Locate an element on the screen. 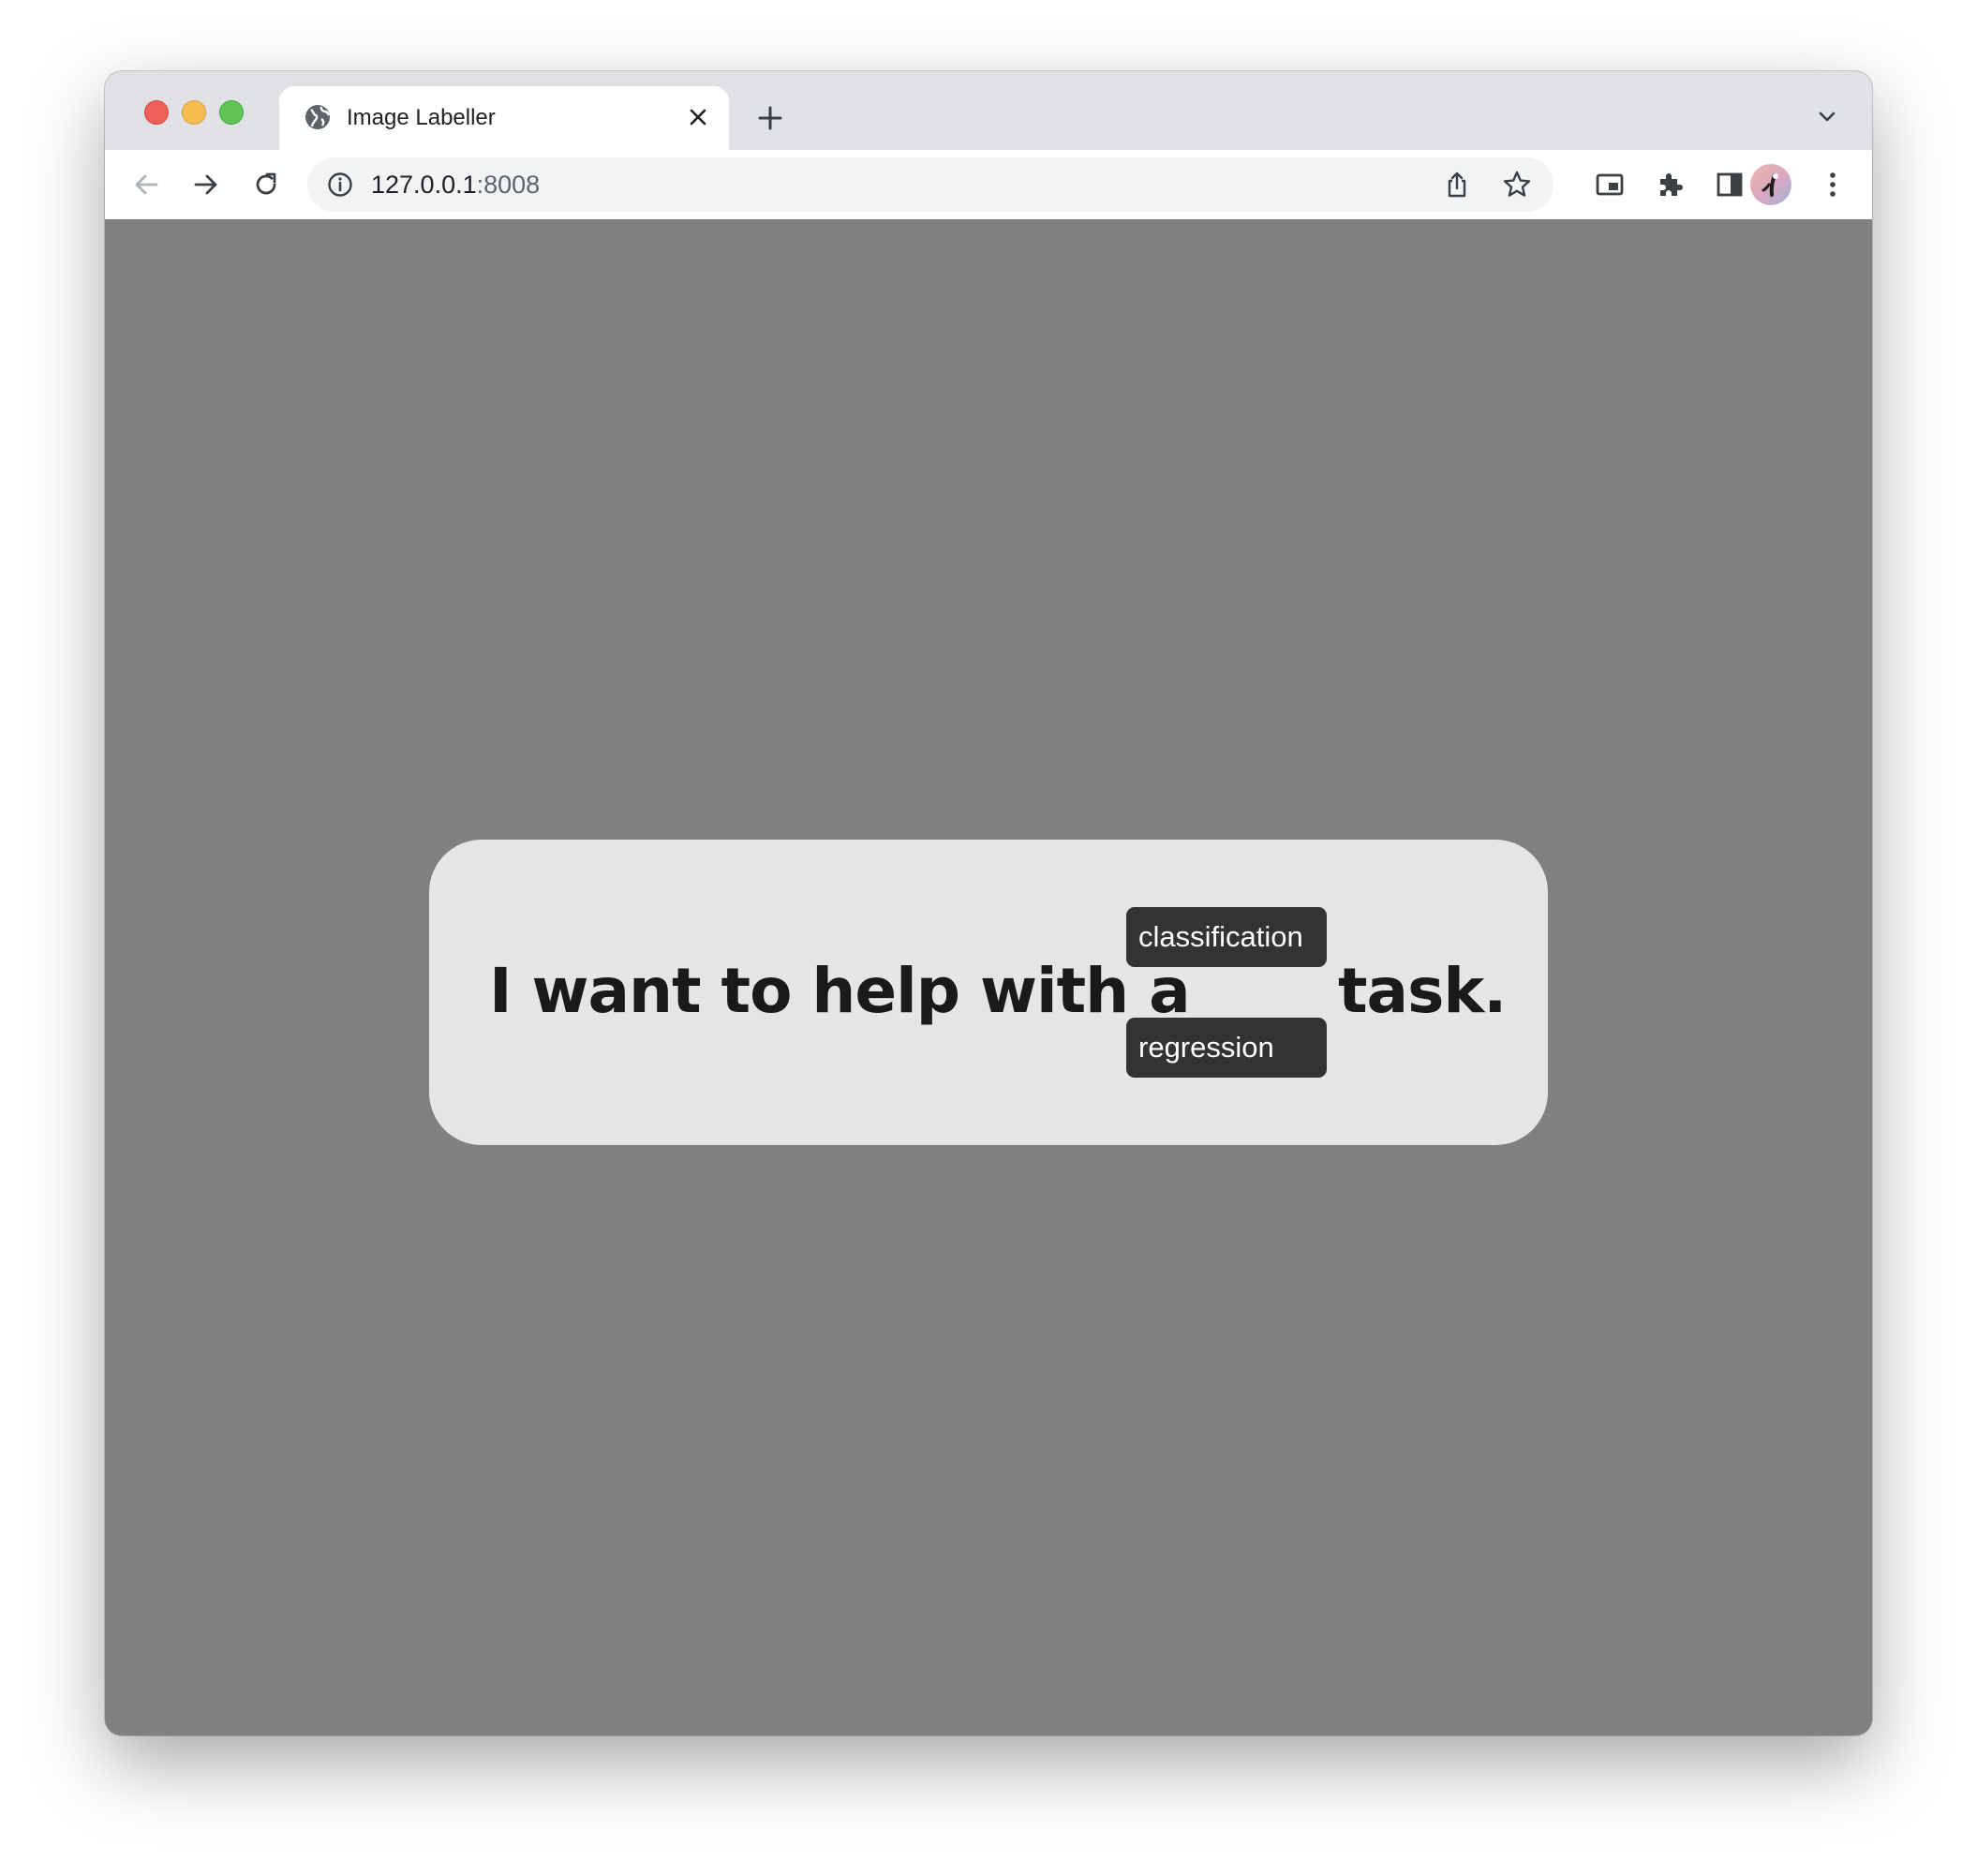  star-icon is located at coordinates (1517, 185).